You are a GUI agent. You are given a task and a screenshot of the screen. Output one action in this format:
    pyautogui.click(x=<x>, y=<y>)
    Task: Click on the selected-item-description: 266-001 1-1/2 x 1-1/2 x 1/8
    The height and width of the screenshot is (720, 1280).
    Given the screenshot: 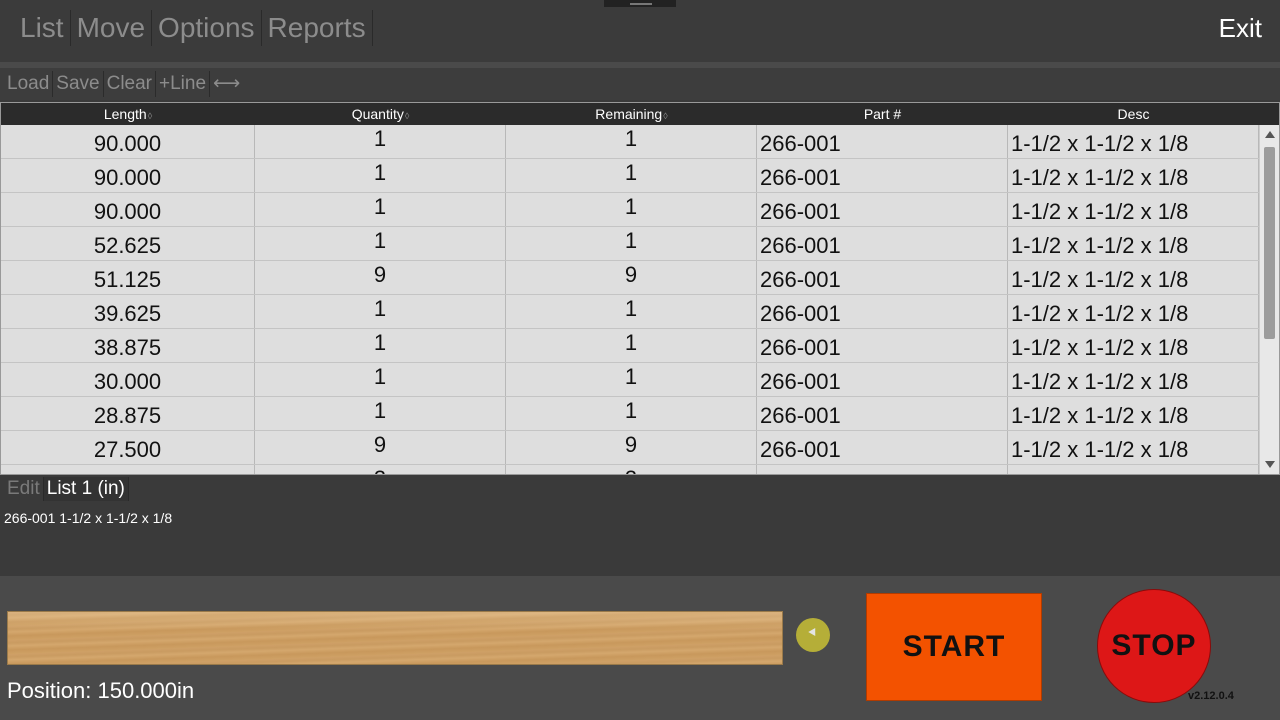 What is the action you would take?
    pyautogui.click(x=88, y=518)
    